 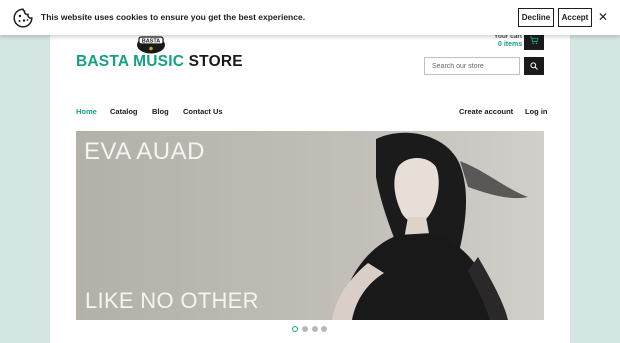 I want to click on search-icon, so click(x=534, y=66).